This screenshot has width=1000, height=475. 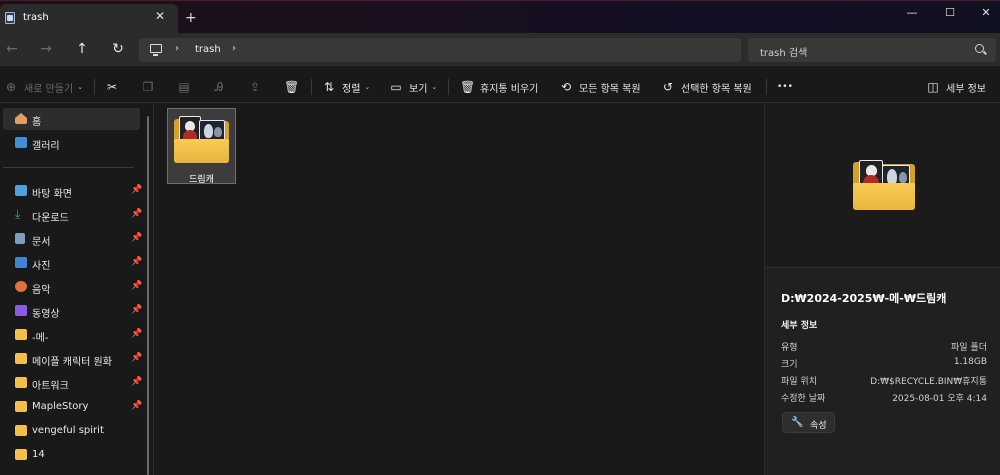 I want to click on sidebar-item-pictures: 사진 📌, so click(x=72, y=263).